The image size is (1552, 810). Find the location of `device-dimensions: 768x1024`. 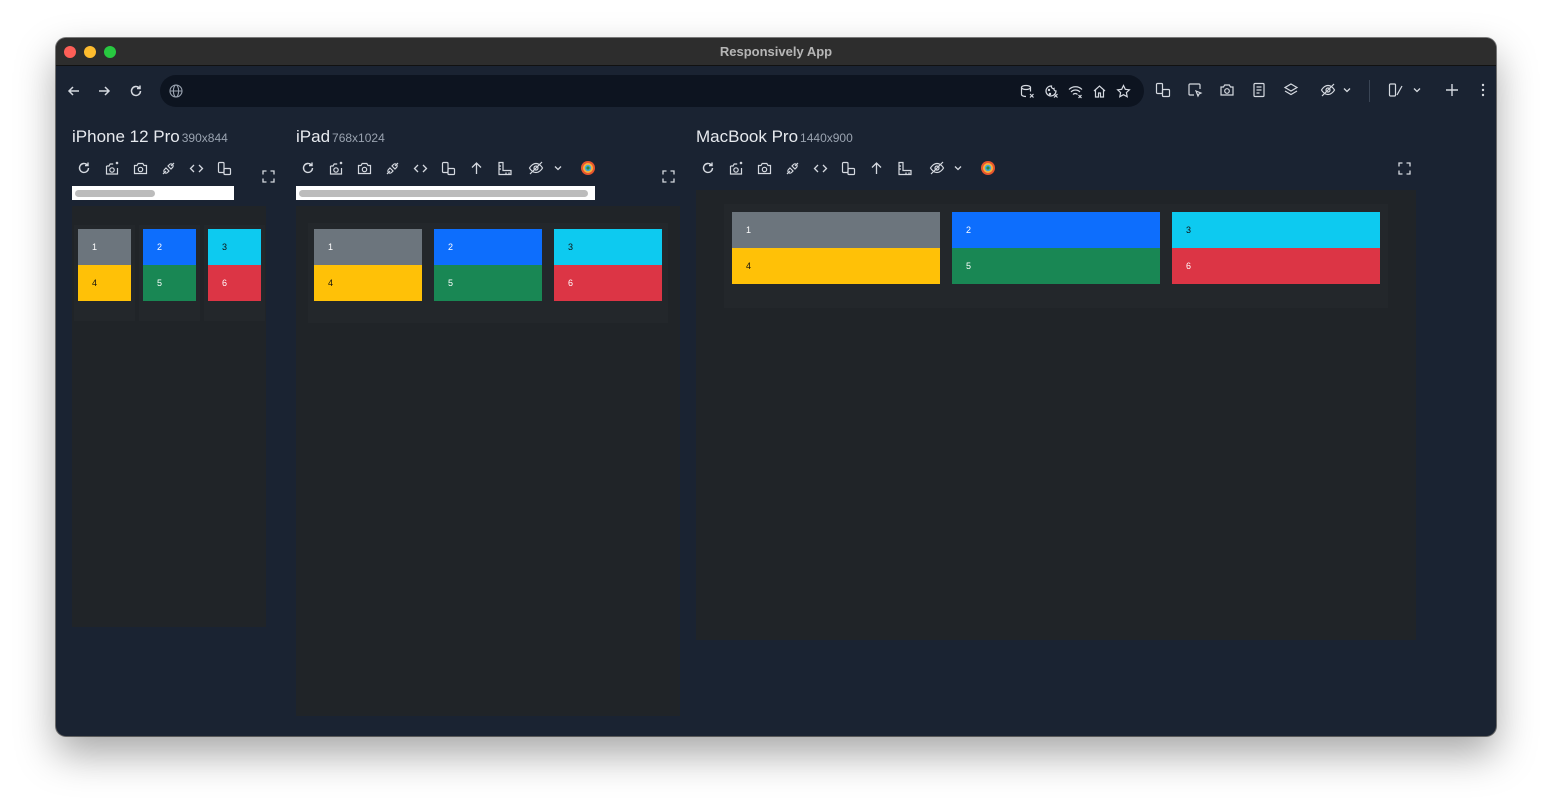

device-dimensions: 768x1024 is located at coordinates (358, 138).